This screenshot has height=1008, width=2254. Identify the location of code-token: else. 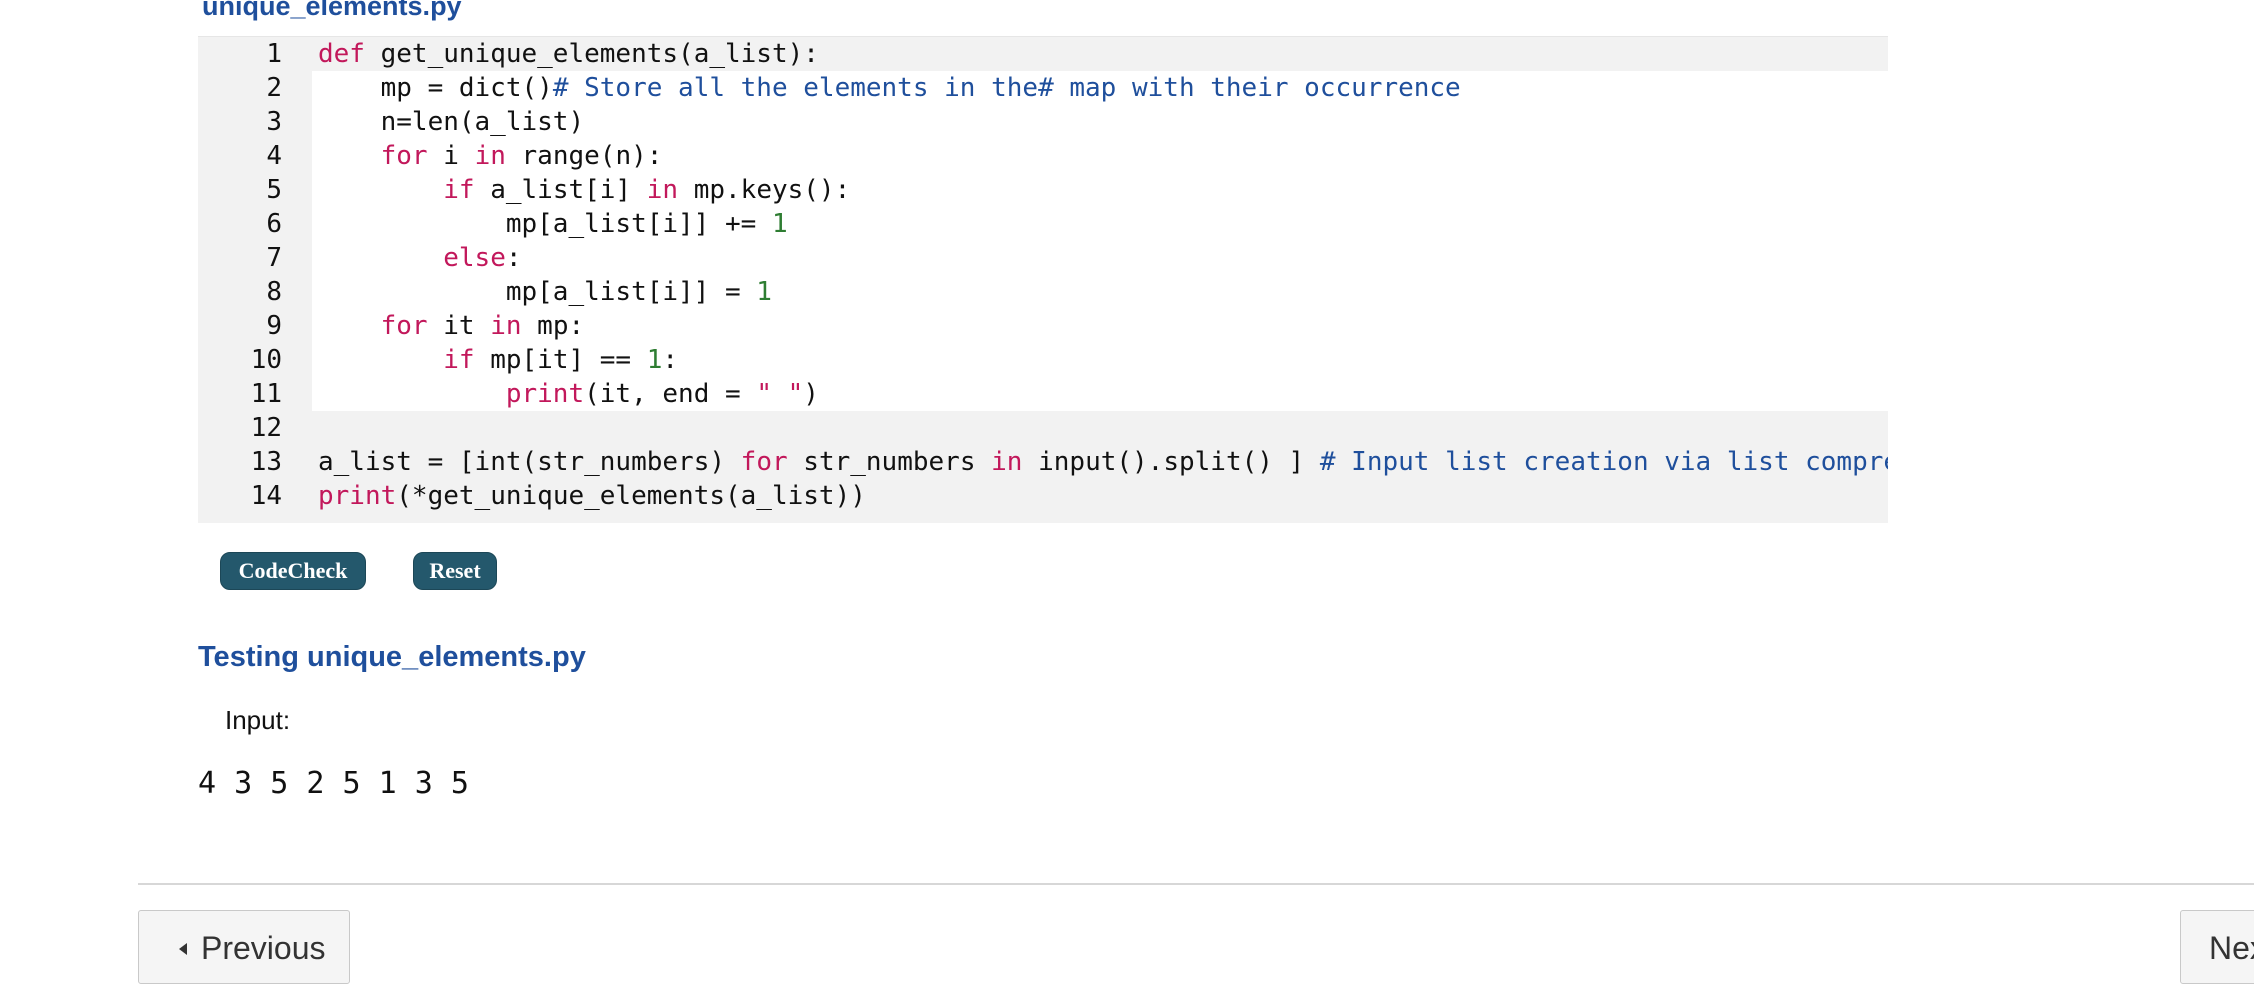
(474, 258).